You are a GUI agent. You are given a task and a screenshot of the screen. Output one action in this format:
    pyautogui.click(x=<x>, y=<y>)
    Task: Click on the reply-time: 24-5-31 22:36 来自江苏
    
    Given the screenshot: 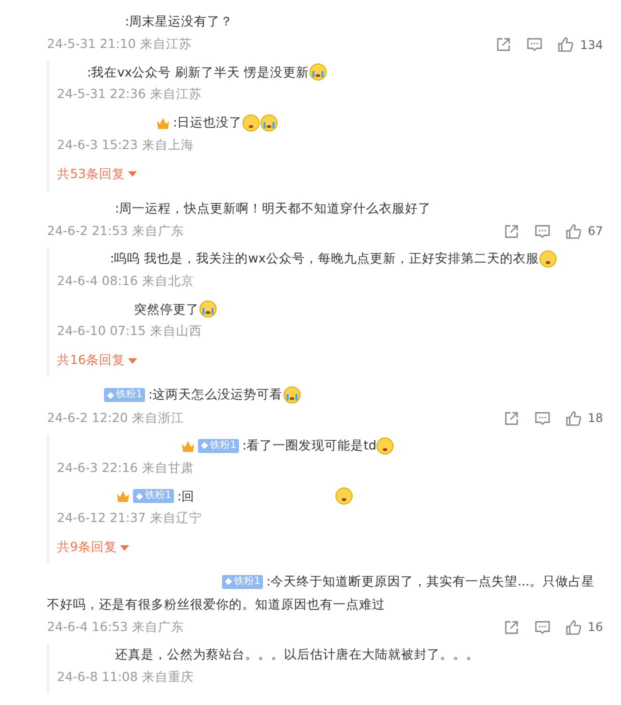 What is the action you would take?
    pyautogui.click(x=130, y=94)
    